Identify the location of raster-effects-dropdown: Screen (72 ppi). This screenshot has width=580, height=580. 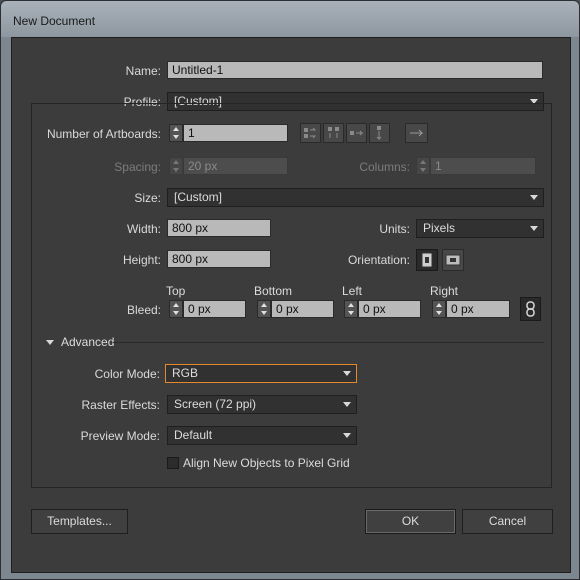
(262, 404).